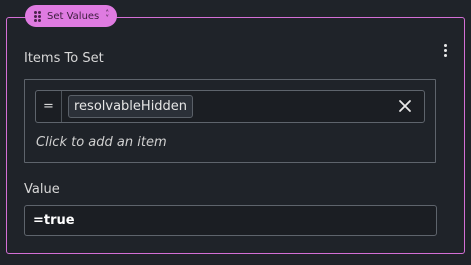 Image resolution: width=471 pixels, height=265 pixels. Describe the element at coordinates (405, 106) in the screenshot. I see `close-icon` at that location.